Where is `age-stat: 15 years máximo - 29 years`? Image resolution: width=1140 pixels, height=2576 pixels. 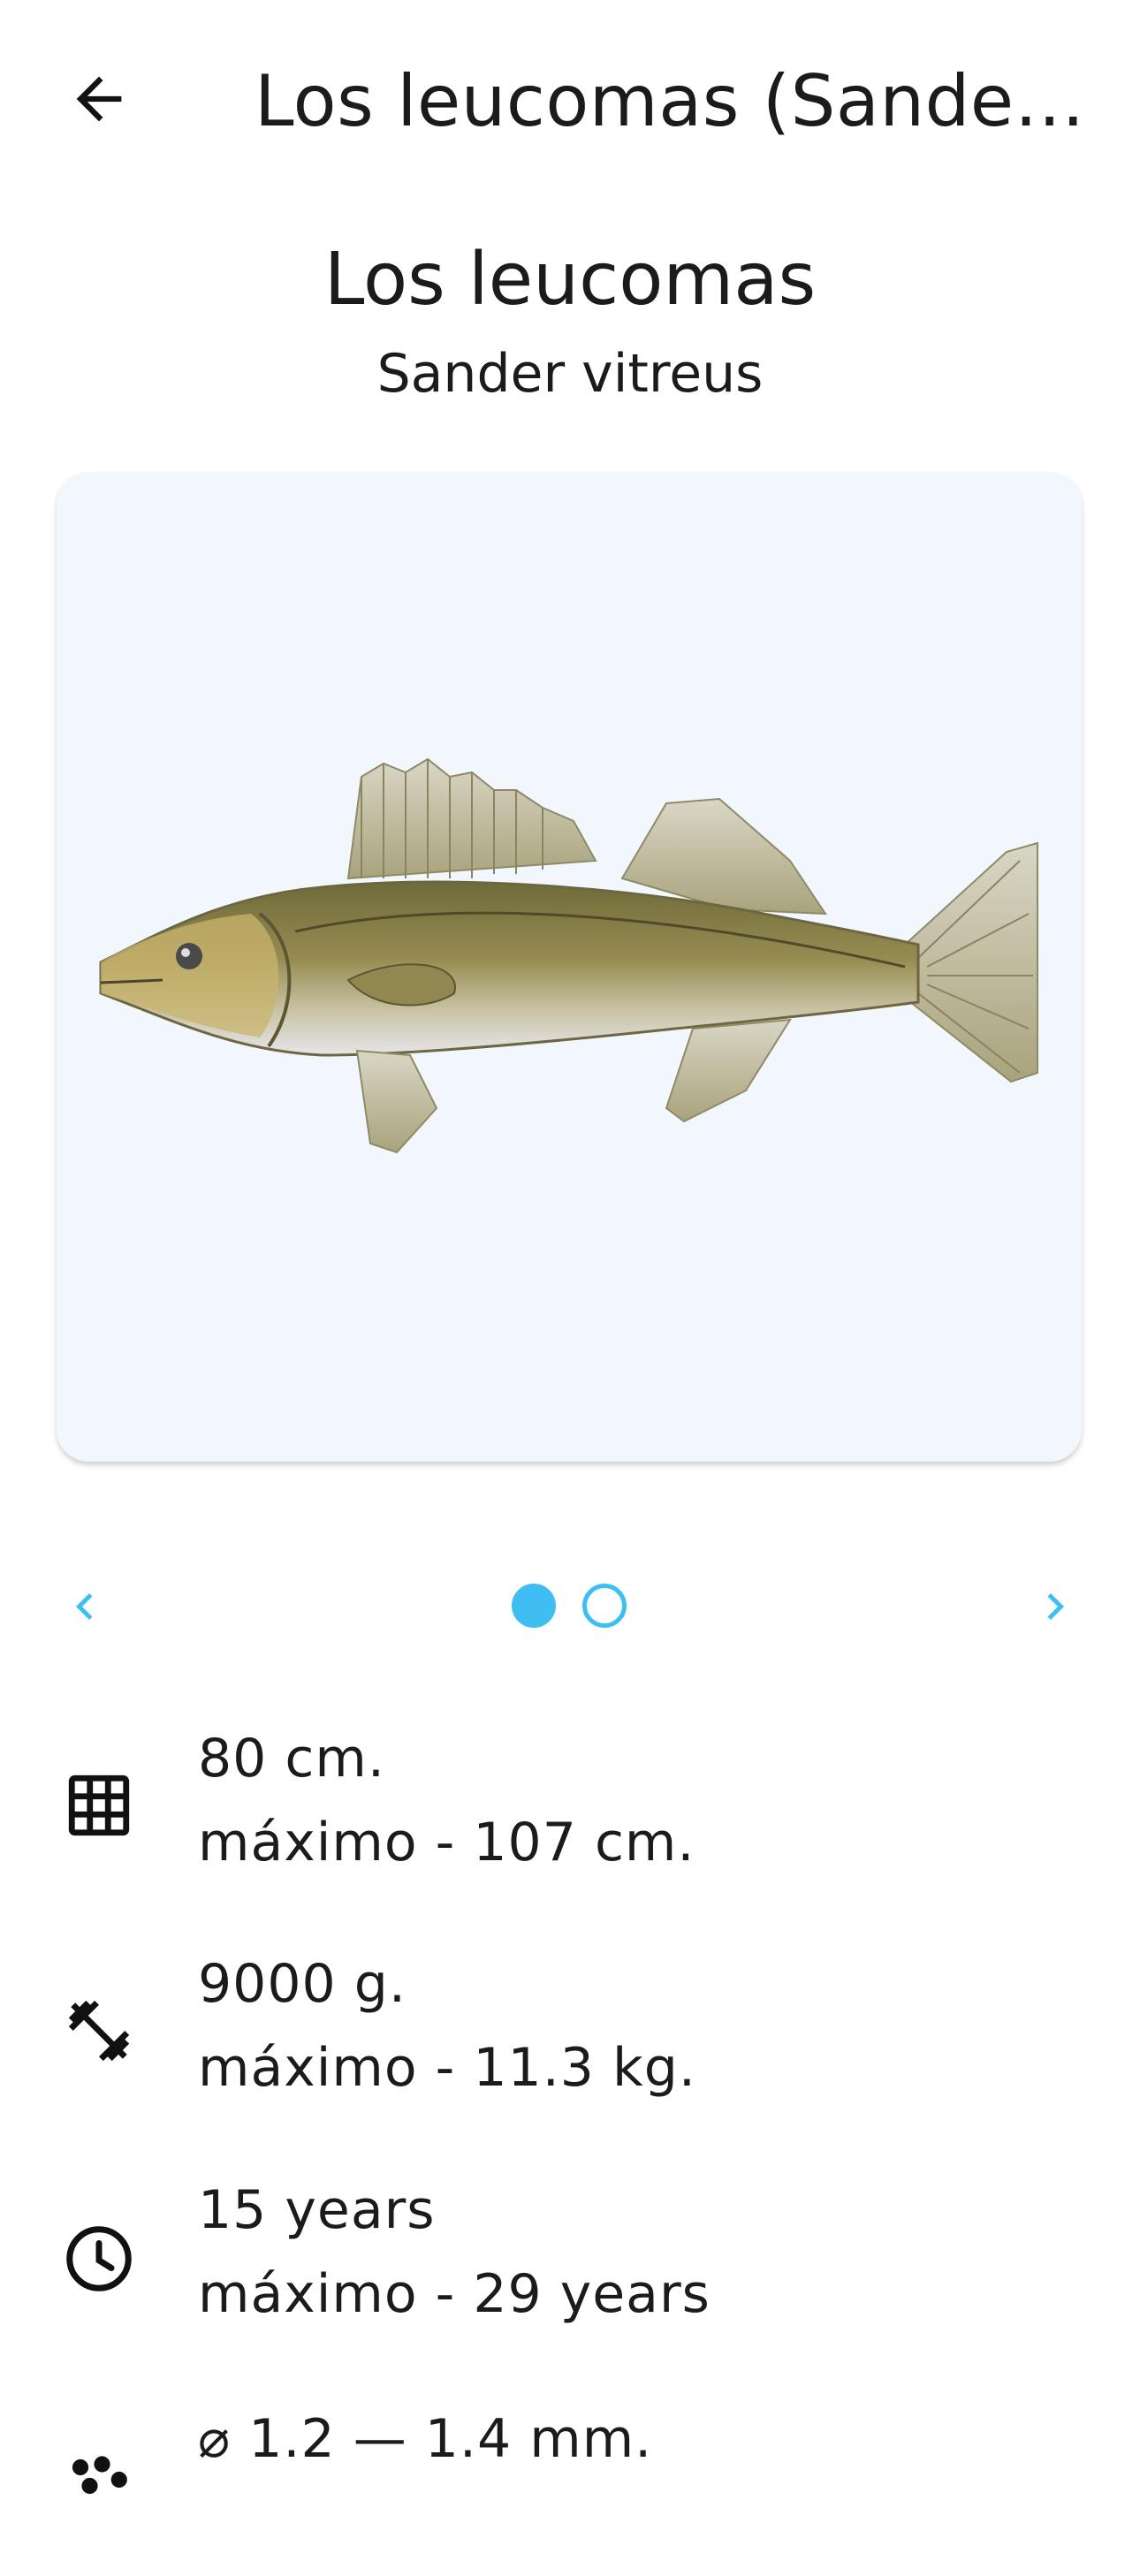 age-stat: 15 years máximo - 29 years is located at coordinates (570, 2258).